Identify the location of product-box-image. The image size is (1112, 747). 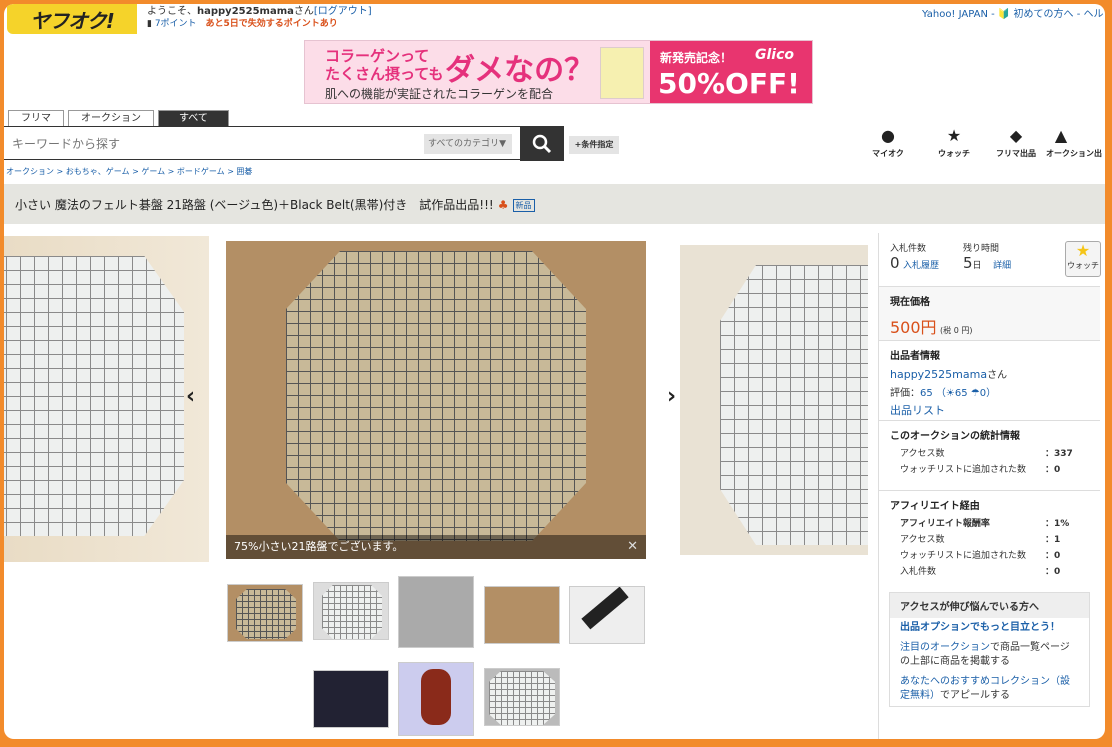
(622, 73).